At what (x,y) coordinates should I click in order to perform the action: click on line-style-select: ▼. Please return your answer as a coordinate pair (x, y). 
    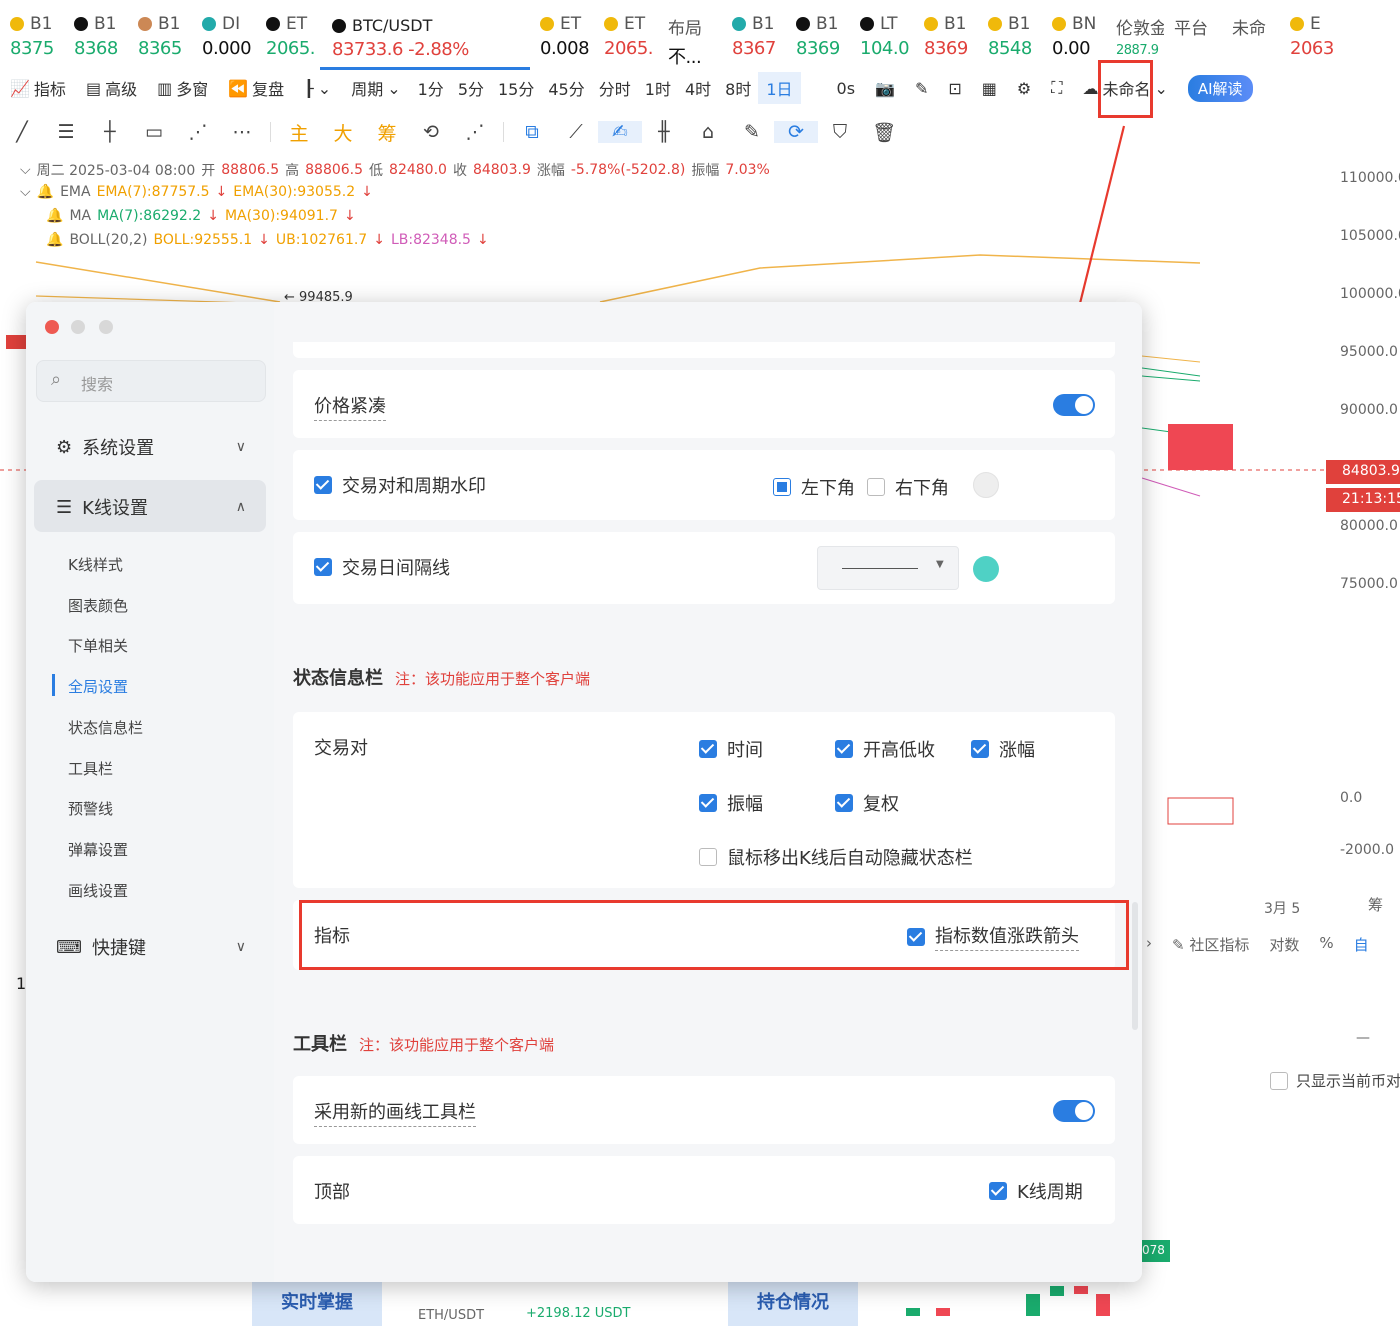
    Looking at the image, I should click on (888, 568).